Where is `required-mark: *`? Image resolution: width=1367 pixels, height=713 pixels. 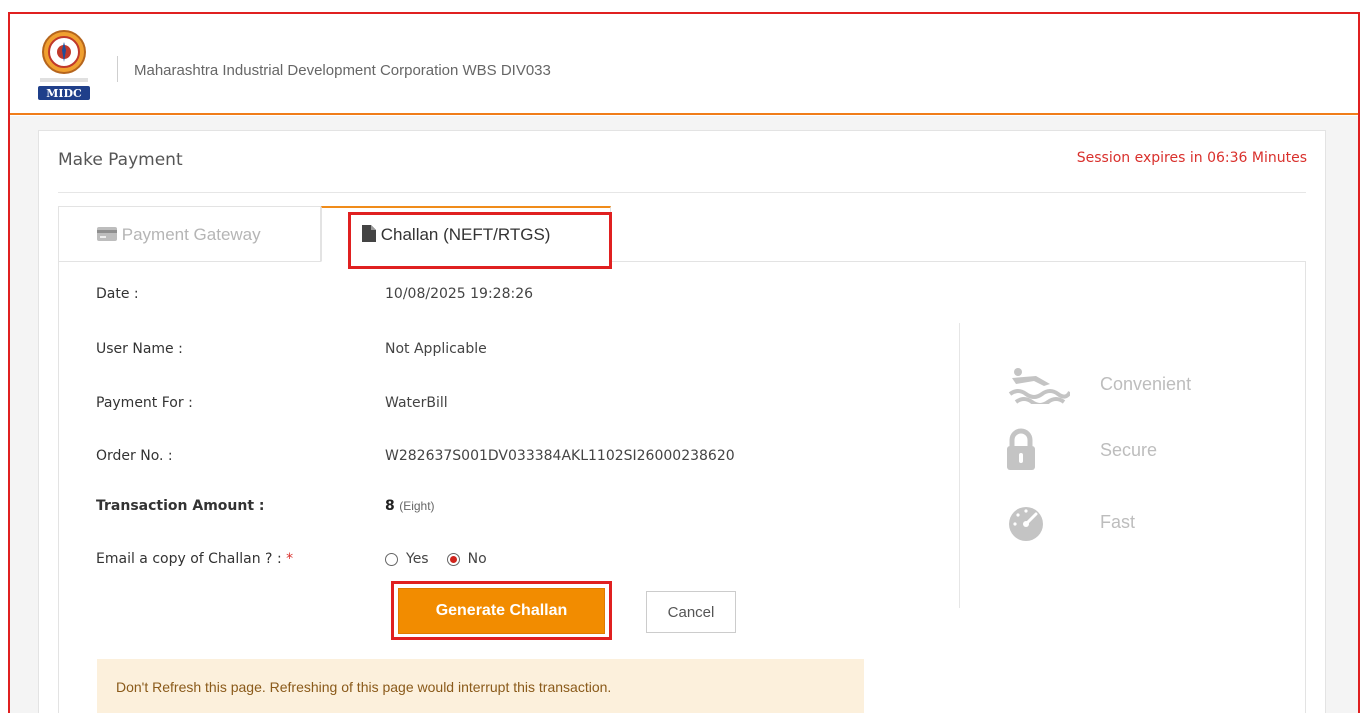
required-mark: * is located at coordinates (290, 559).